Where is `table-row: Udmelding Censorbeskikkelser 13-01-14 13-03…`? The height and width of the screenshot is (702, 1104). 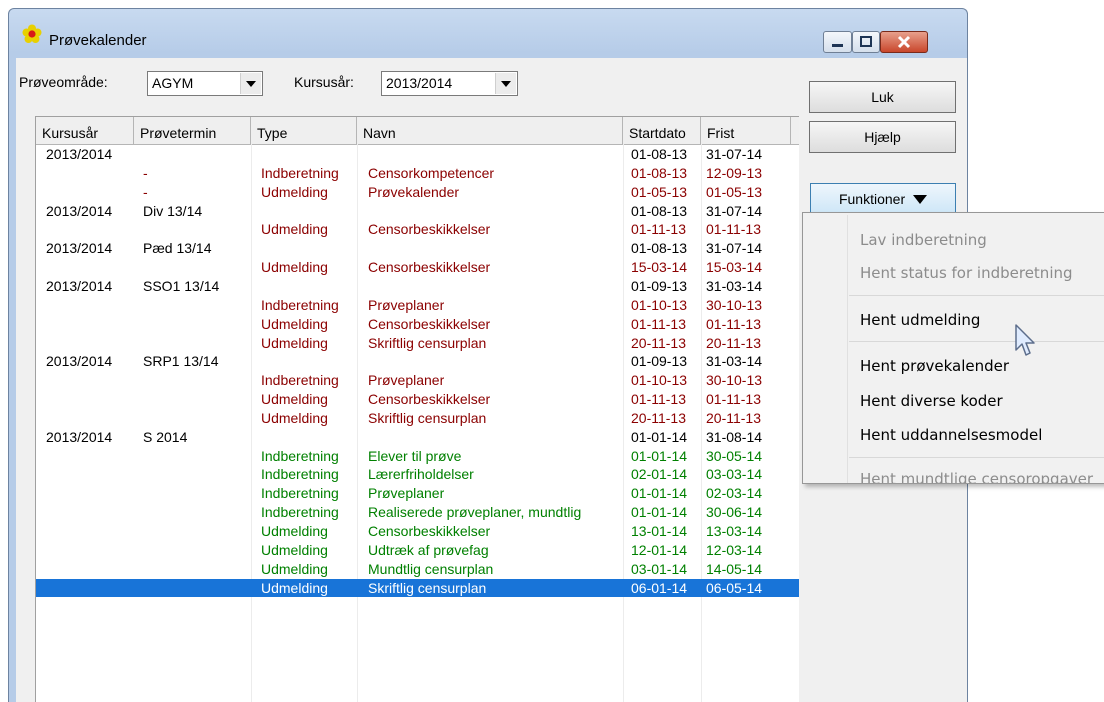
table-row: Udmelding Censorbeskikkelser 13-01-14 13-03… is located at coordinates (417, 531).